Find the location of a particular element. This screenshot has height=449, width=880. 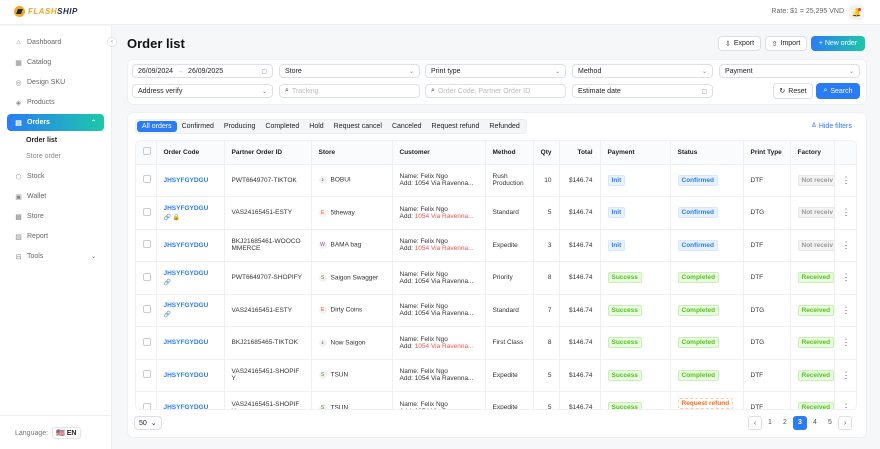

hide-filters-button: ≙ Hide filters is located at coordinates (831, 126).